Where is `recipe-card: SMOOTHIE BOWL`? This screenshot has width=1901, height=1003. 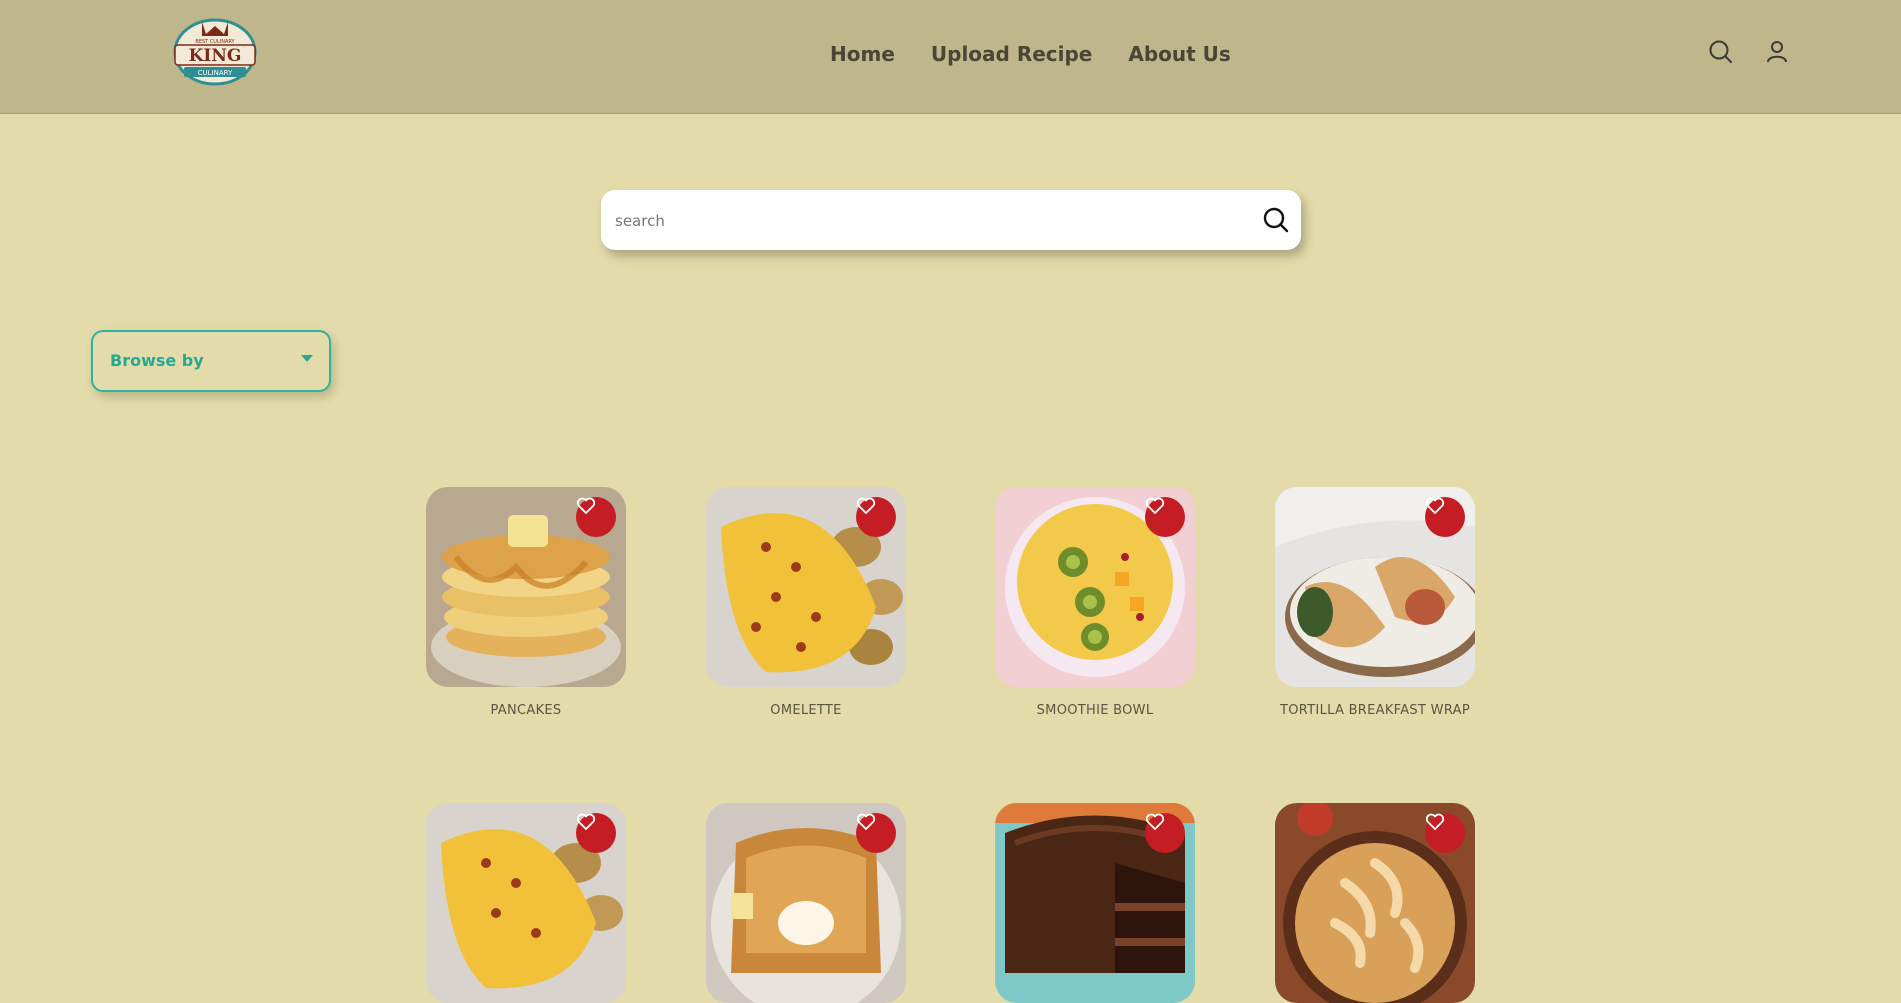 recipe-card: SMOOTHIE BOWL is located at coordinates (1095, 602).